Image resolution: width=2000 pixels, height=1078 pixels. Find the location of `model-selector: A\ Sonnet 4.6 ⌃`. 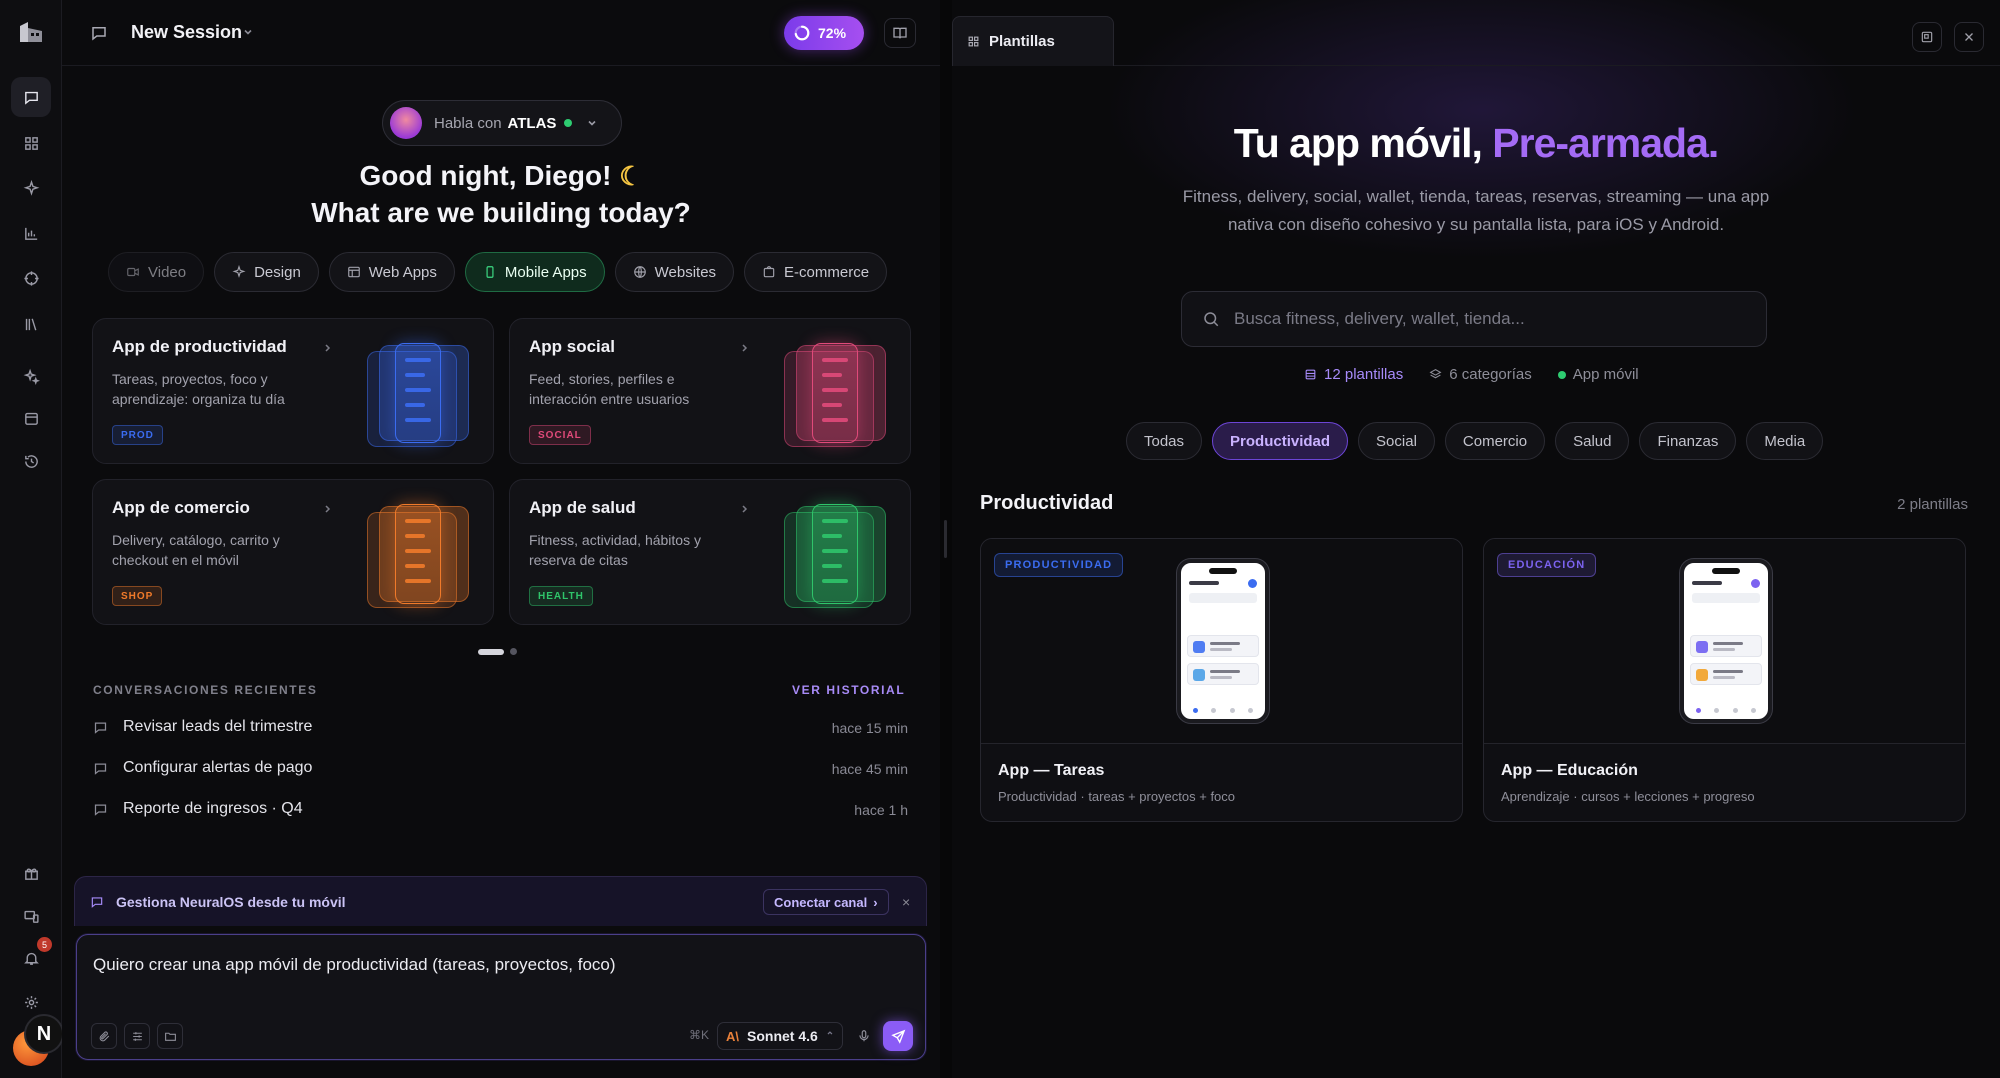

model-selector: A\ Sonnet 4.6 ⌃ is located at coordinates (780, 1036).